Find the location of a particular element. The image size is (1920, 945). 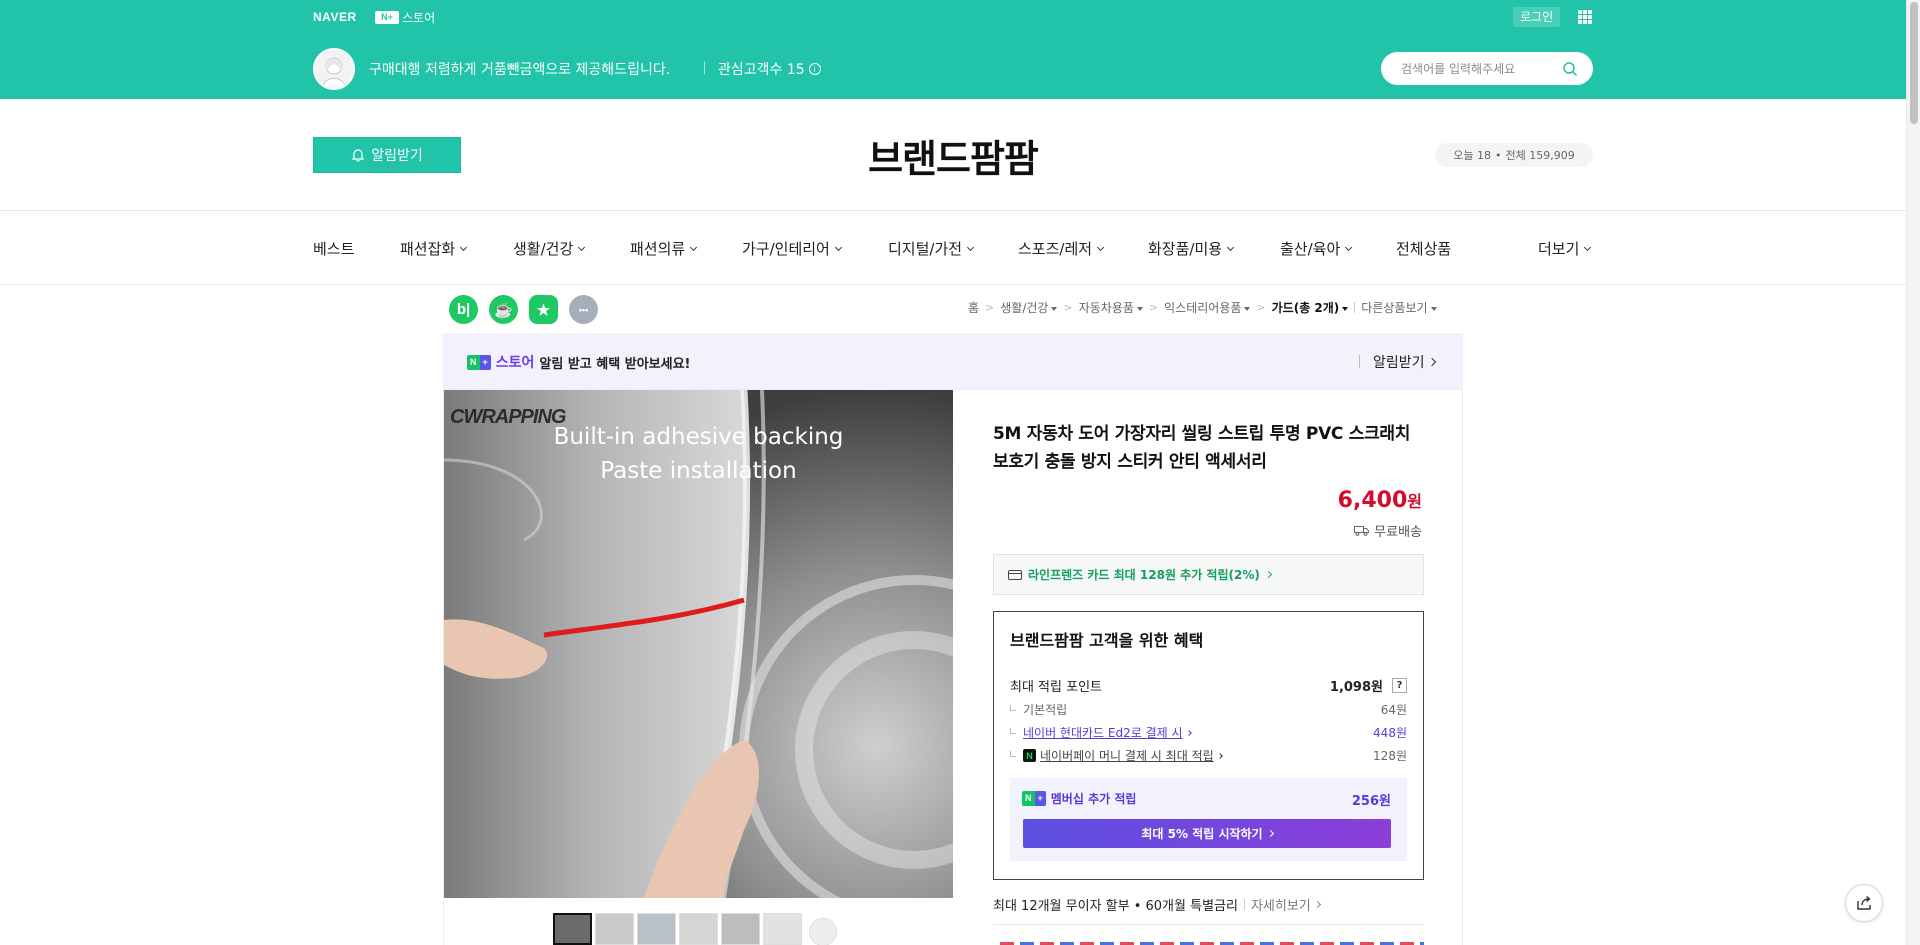

share-button is located at coordinates (1864, 903).